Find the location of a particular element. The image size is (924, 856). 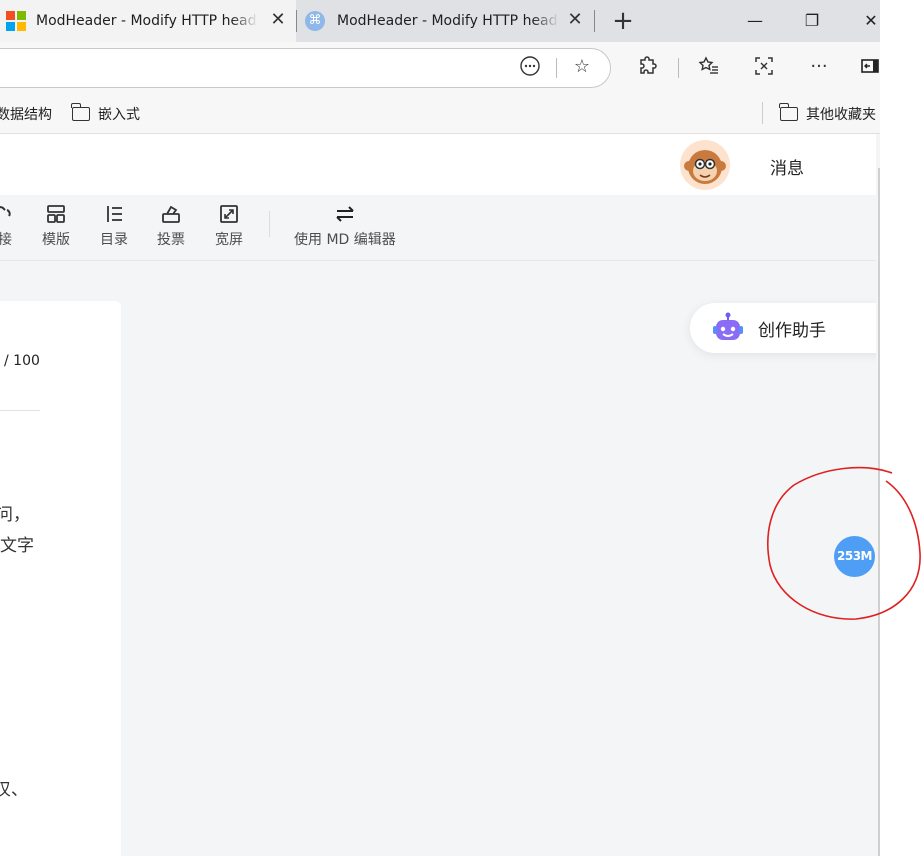

restore-button: ❐ is located at coordinates (812, 21).